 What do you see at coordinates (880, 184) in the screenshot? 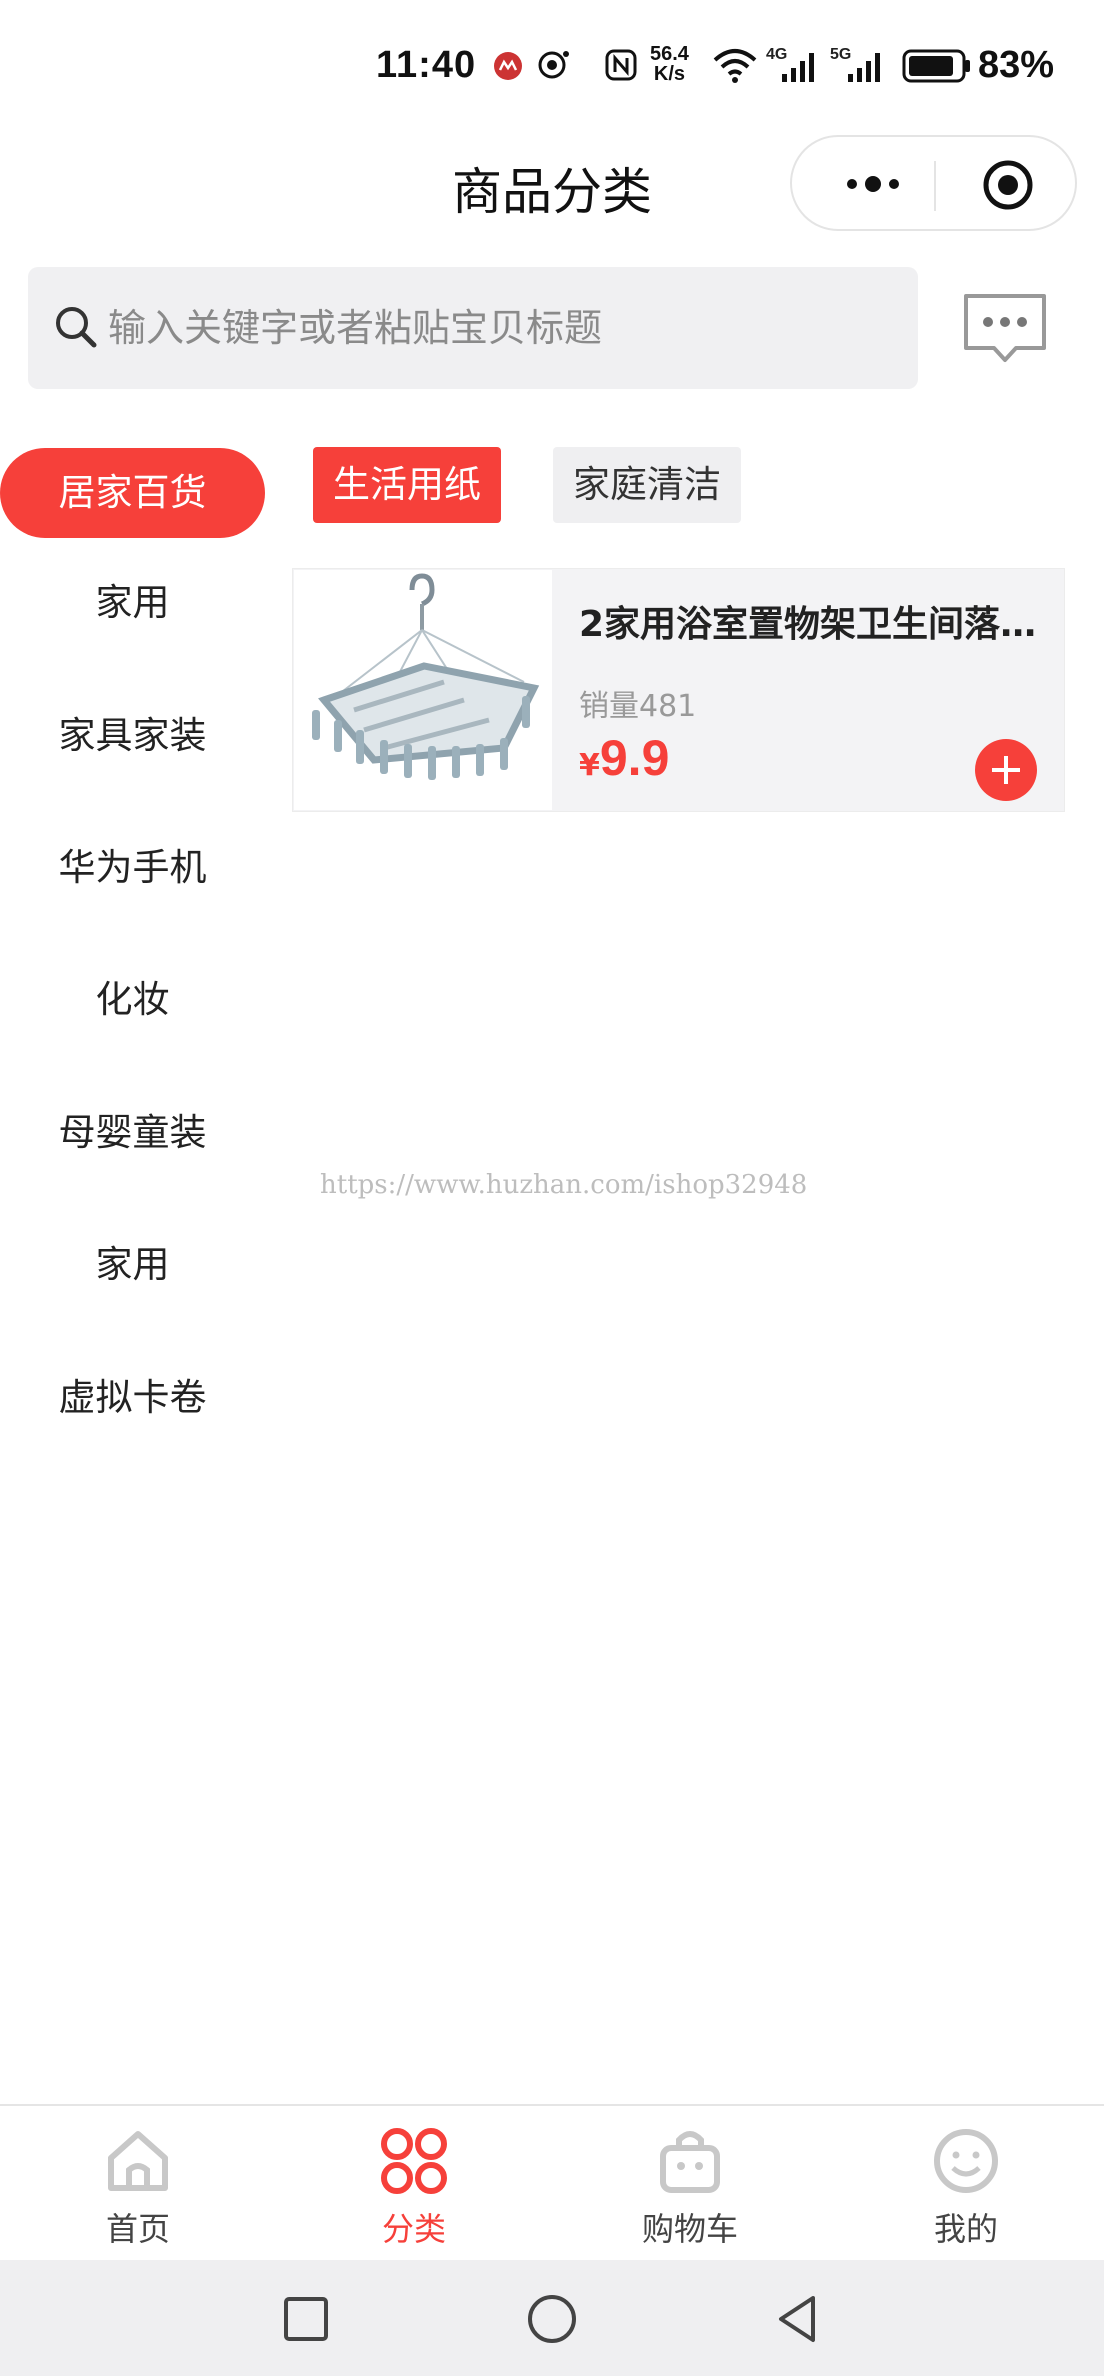
I see `more-icon` at bounding box center [880, 184].